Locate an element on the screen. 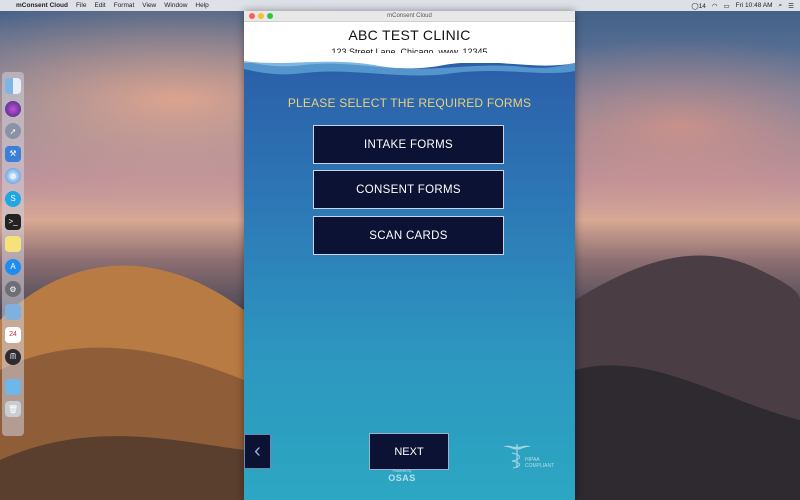 The image size is (800, 500). menu-format: Format is located at coordinates (124, 5).